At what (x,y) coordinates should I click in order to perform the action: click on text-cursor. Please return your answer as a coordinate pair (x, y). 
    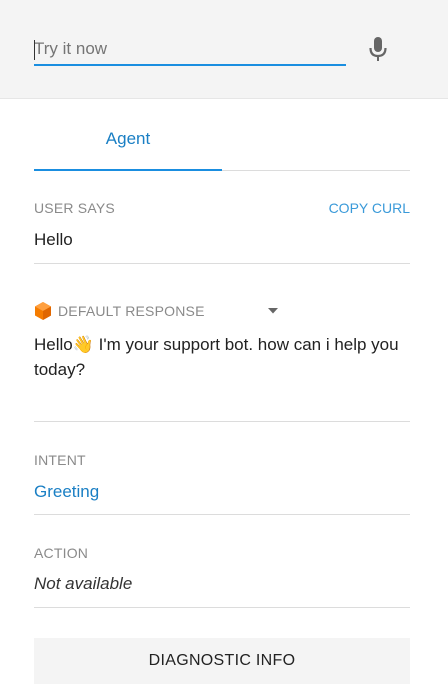
    Looking at the image, I should click on (34, 50).